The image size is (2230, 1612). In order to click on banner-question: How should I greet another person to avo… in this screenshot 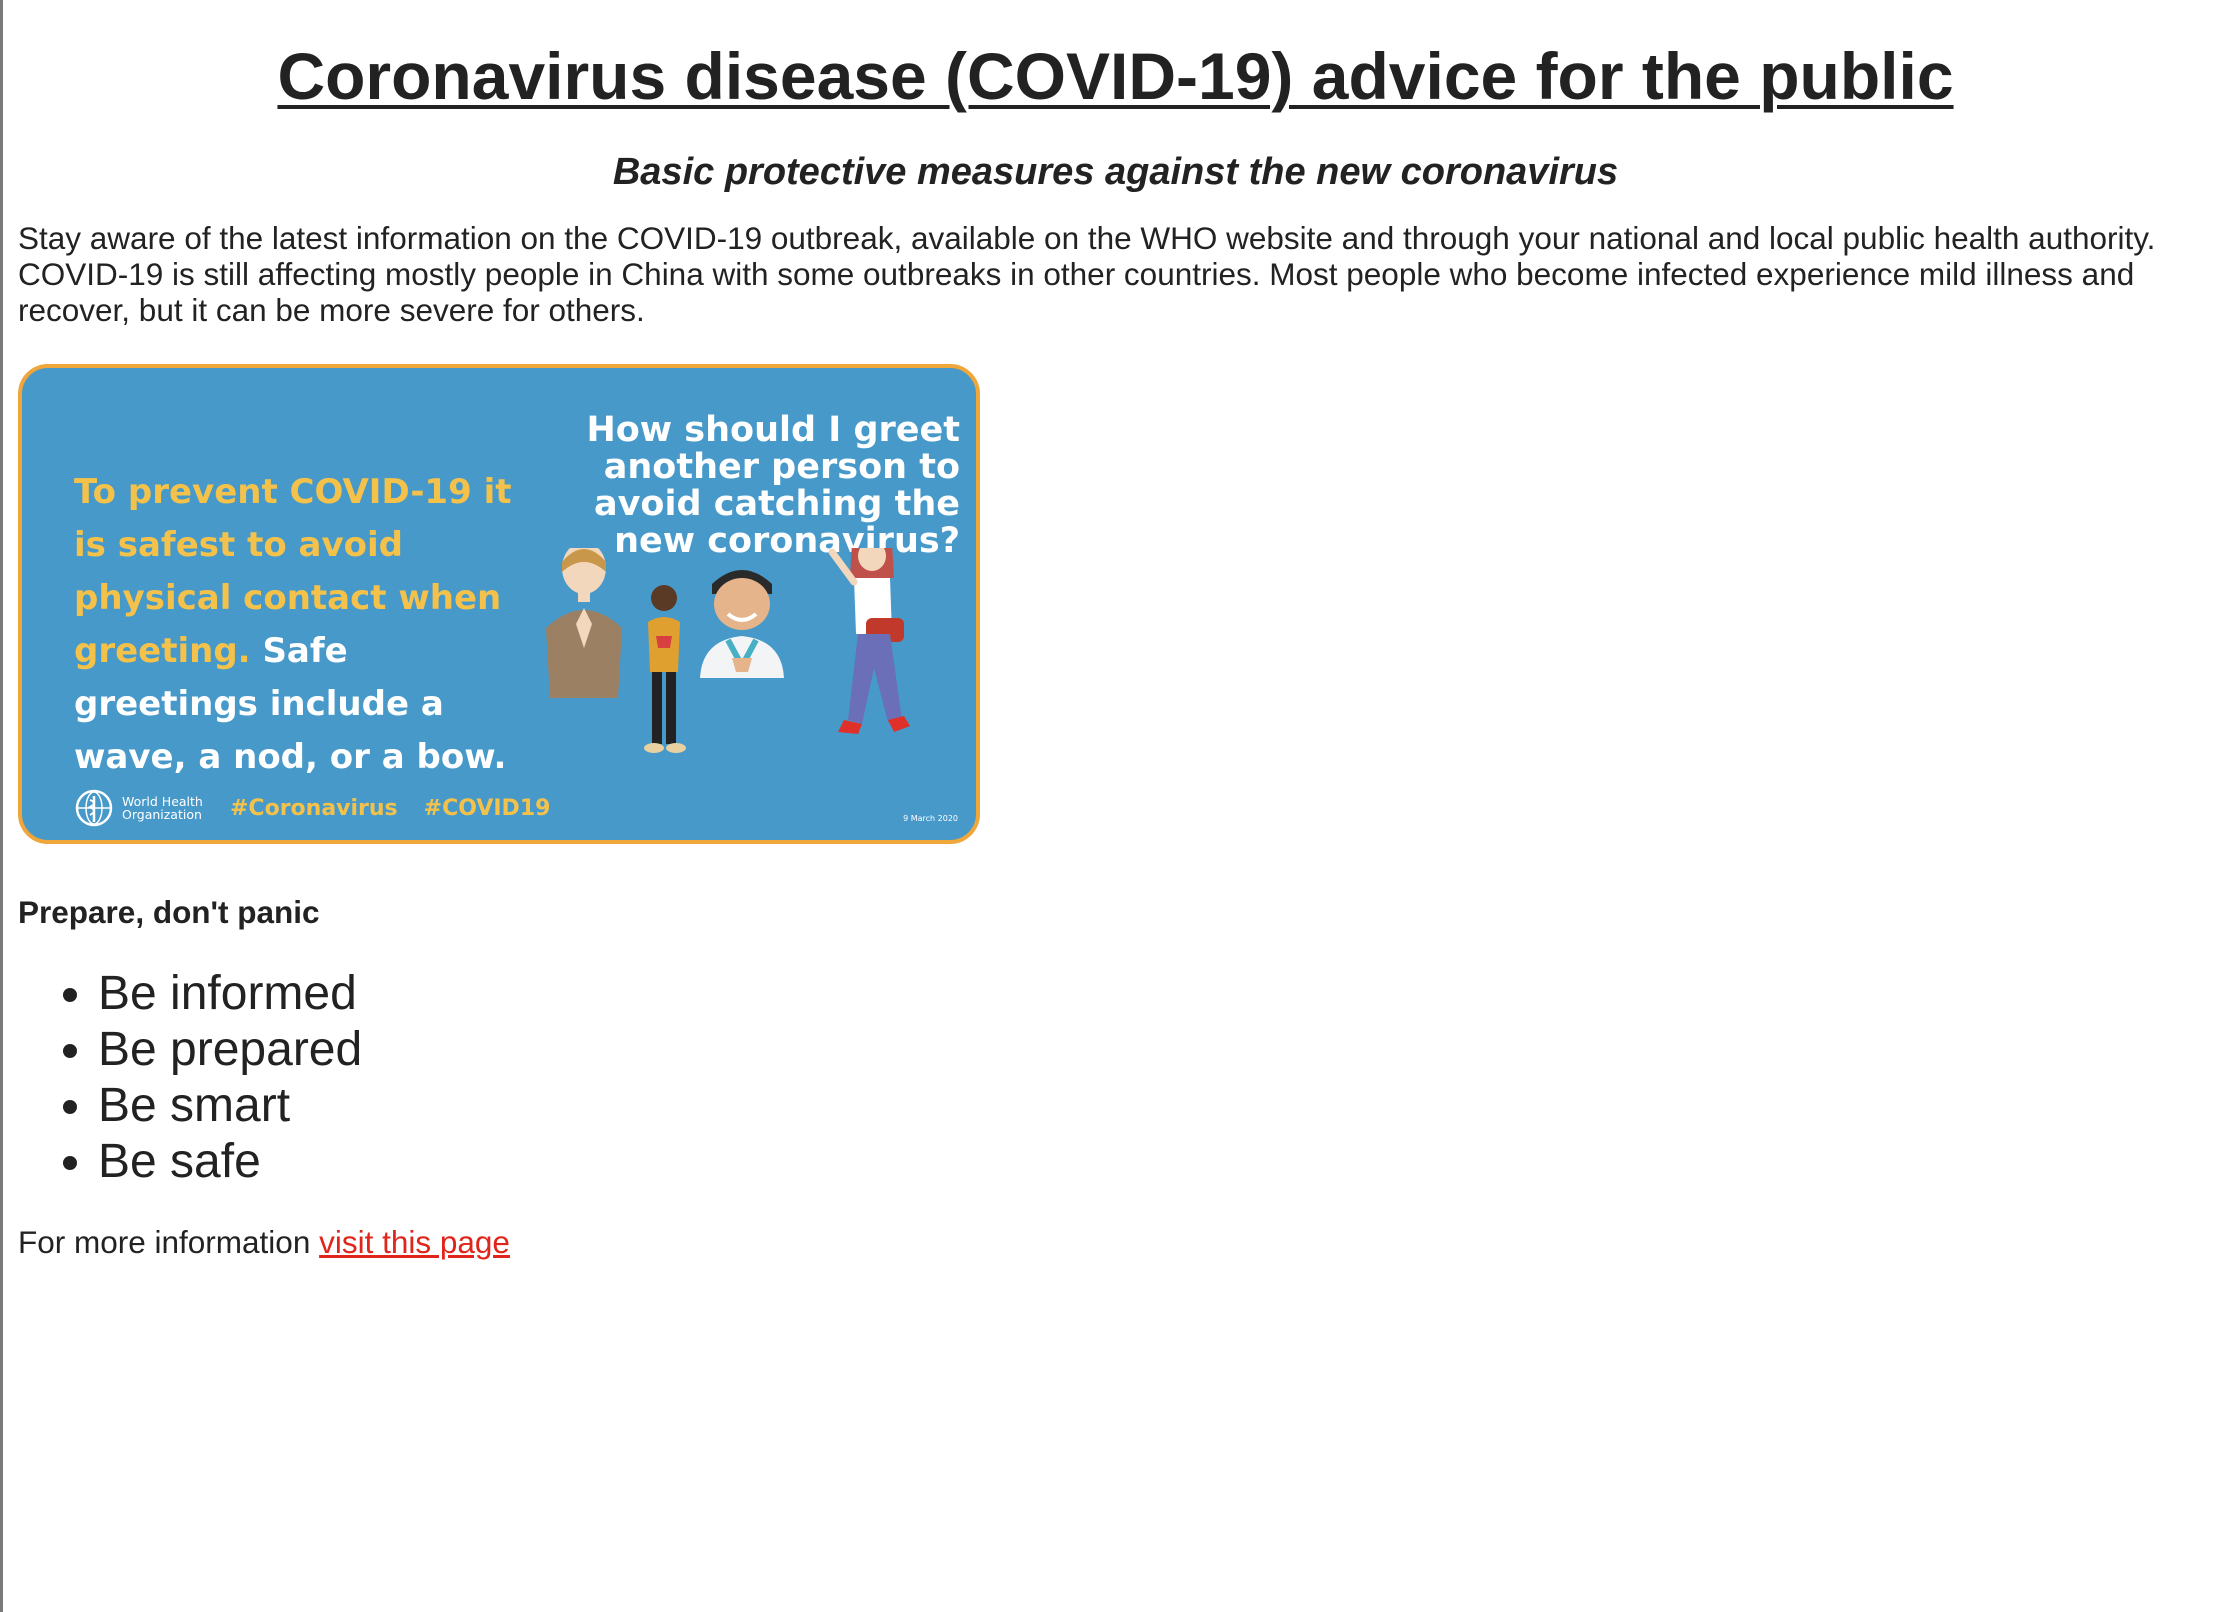, I will do `click(773, 485)`.